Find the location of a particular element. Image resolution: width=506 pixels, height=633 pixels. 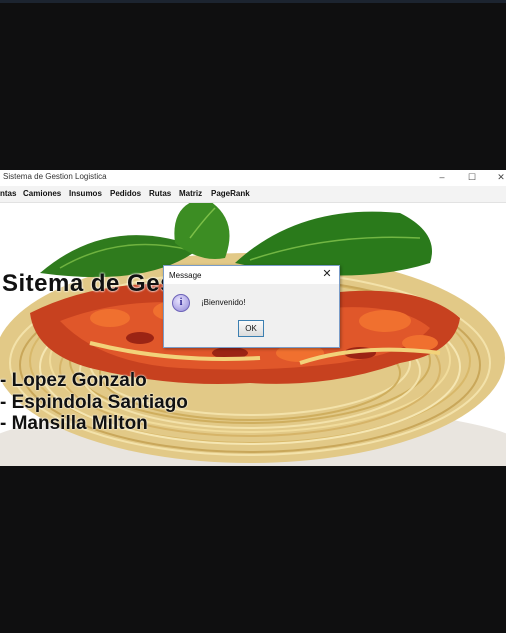

message-dialog: Message ✕ i ¡Bienvenido! OK is located at coordinates (251, 306).